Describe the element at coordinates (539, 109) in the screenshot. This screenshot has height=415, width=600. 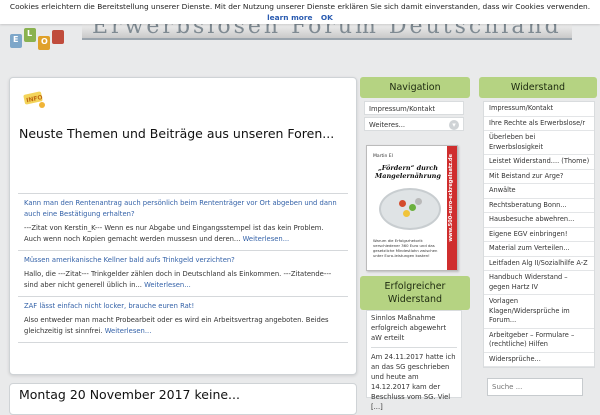
I see `list-item: Impressum/Kontakt` at that location.